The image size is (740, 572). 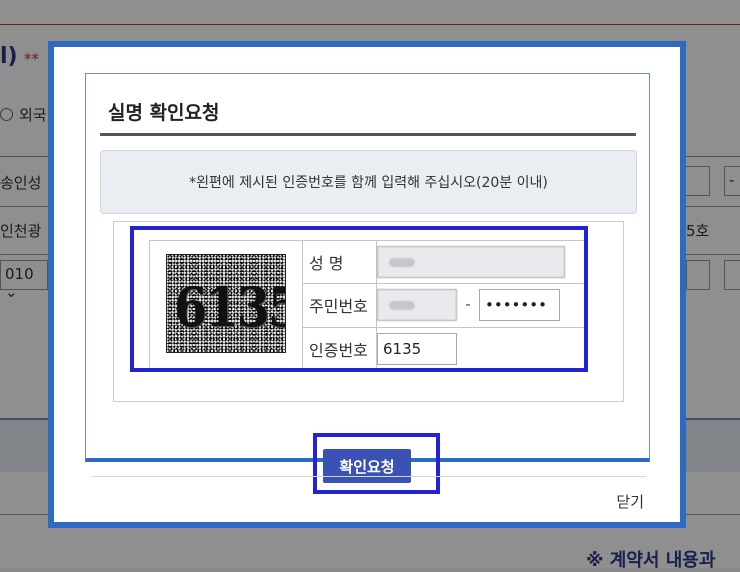 I want to click on title-divider, so click(x=368, y=134).